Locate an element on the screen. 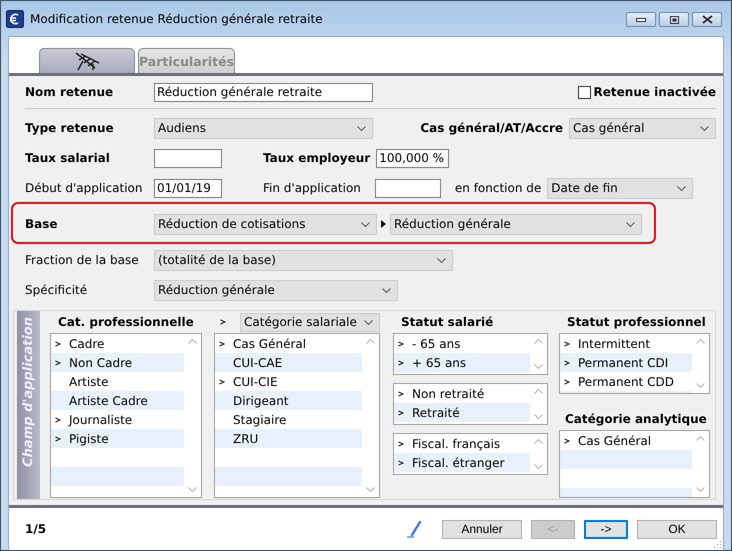 Image resolution: width=732 pixels, height=551 pixels. column-header: Statut salarié is located at coordinates (447, 322).